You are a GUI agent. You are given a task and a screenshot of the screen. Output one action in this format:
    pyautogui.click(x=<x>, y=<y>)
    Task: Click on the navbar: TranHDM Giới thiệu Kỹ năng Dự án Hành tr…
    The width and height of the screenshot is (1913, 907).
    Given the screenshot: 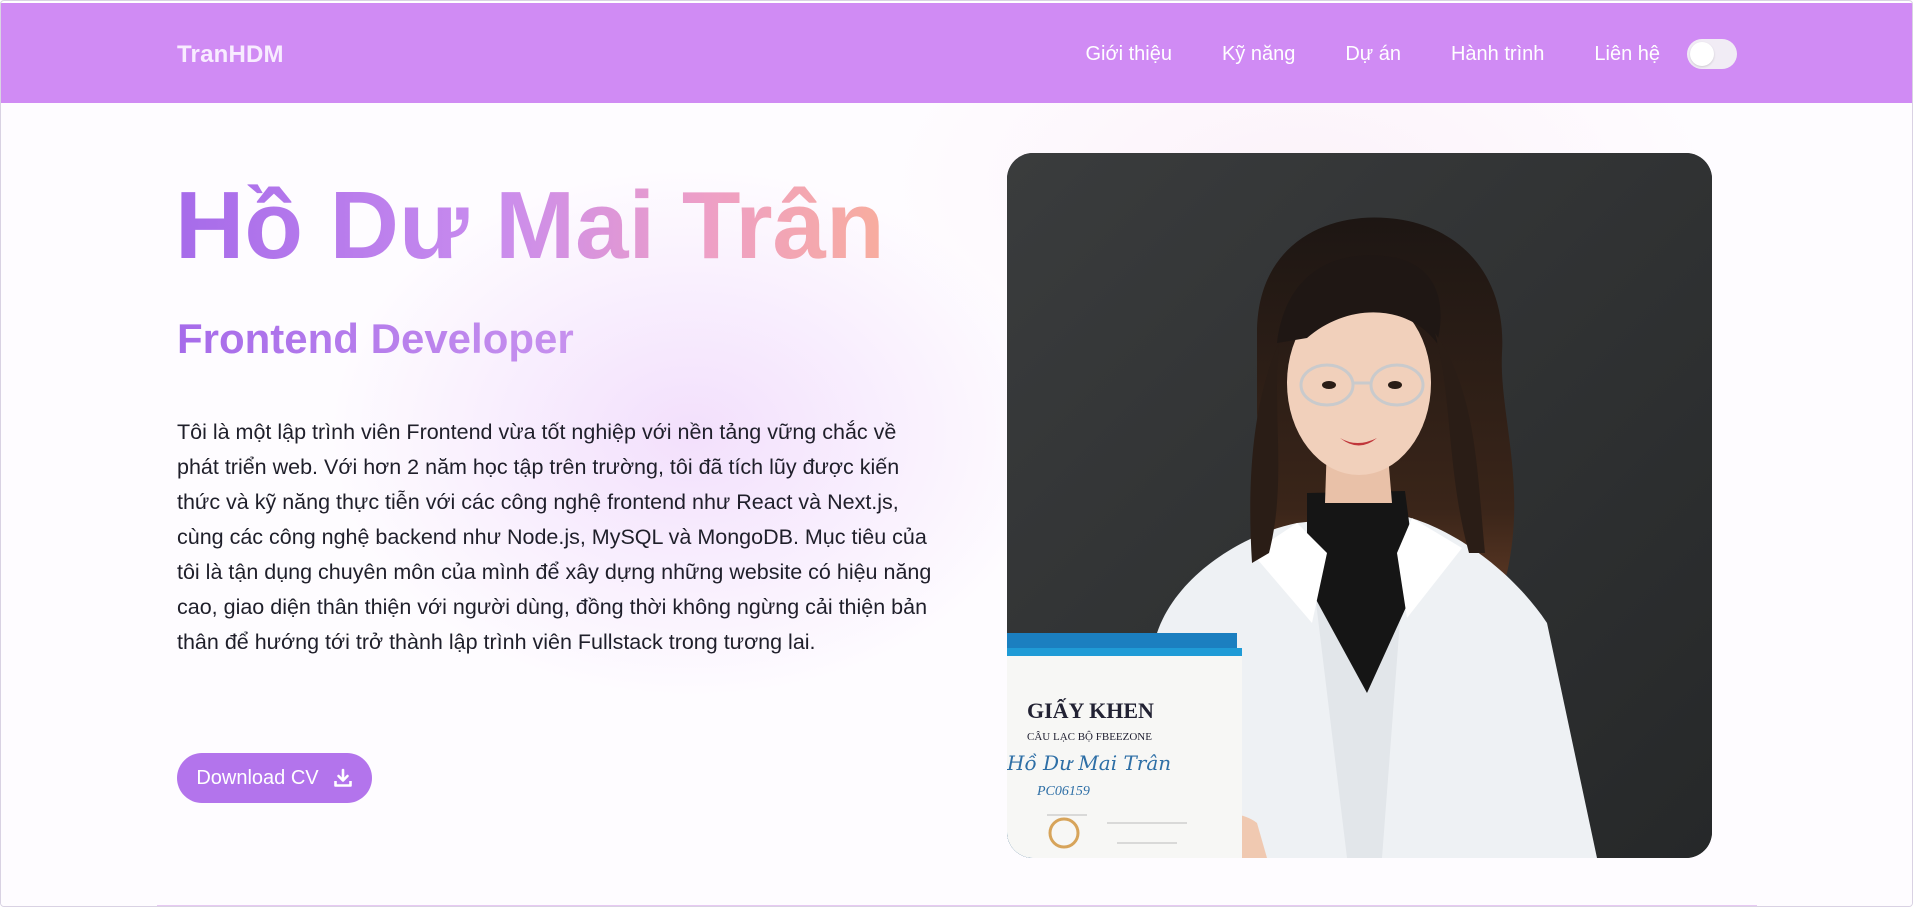 What is the action you would take?
    pyautogui.click(x=956, y=53)
    